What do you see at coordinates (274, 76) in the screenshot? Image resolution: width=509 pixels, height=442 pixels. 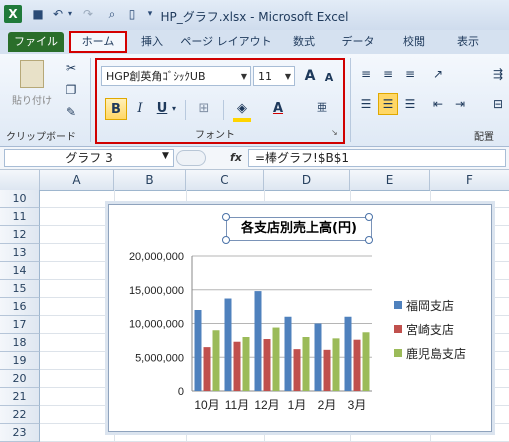 I see `font-size-combo: 11 ▼` at bounding box center [274, 76].